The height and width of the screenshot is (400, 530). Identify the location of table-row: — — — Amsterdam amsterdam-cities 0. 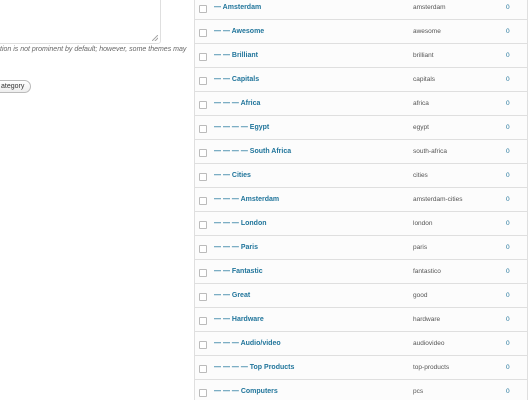
(361, 200).